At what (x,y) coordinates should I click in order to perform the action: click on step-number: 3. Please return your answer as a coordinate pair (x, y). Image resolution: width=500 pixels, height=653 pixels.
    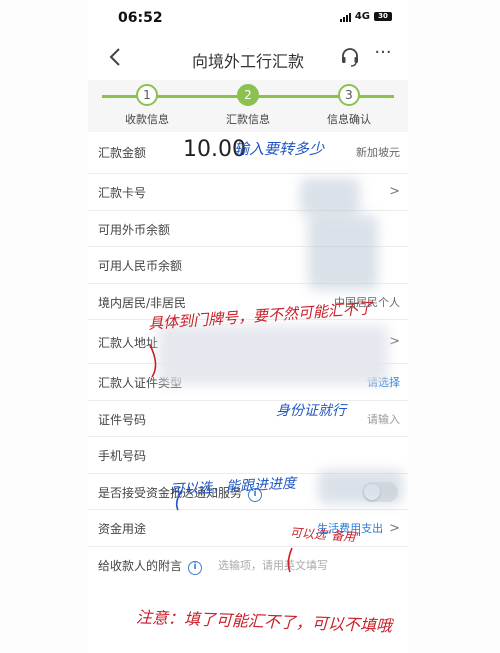
    Looking at the image, I should click on (349, 95).